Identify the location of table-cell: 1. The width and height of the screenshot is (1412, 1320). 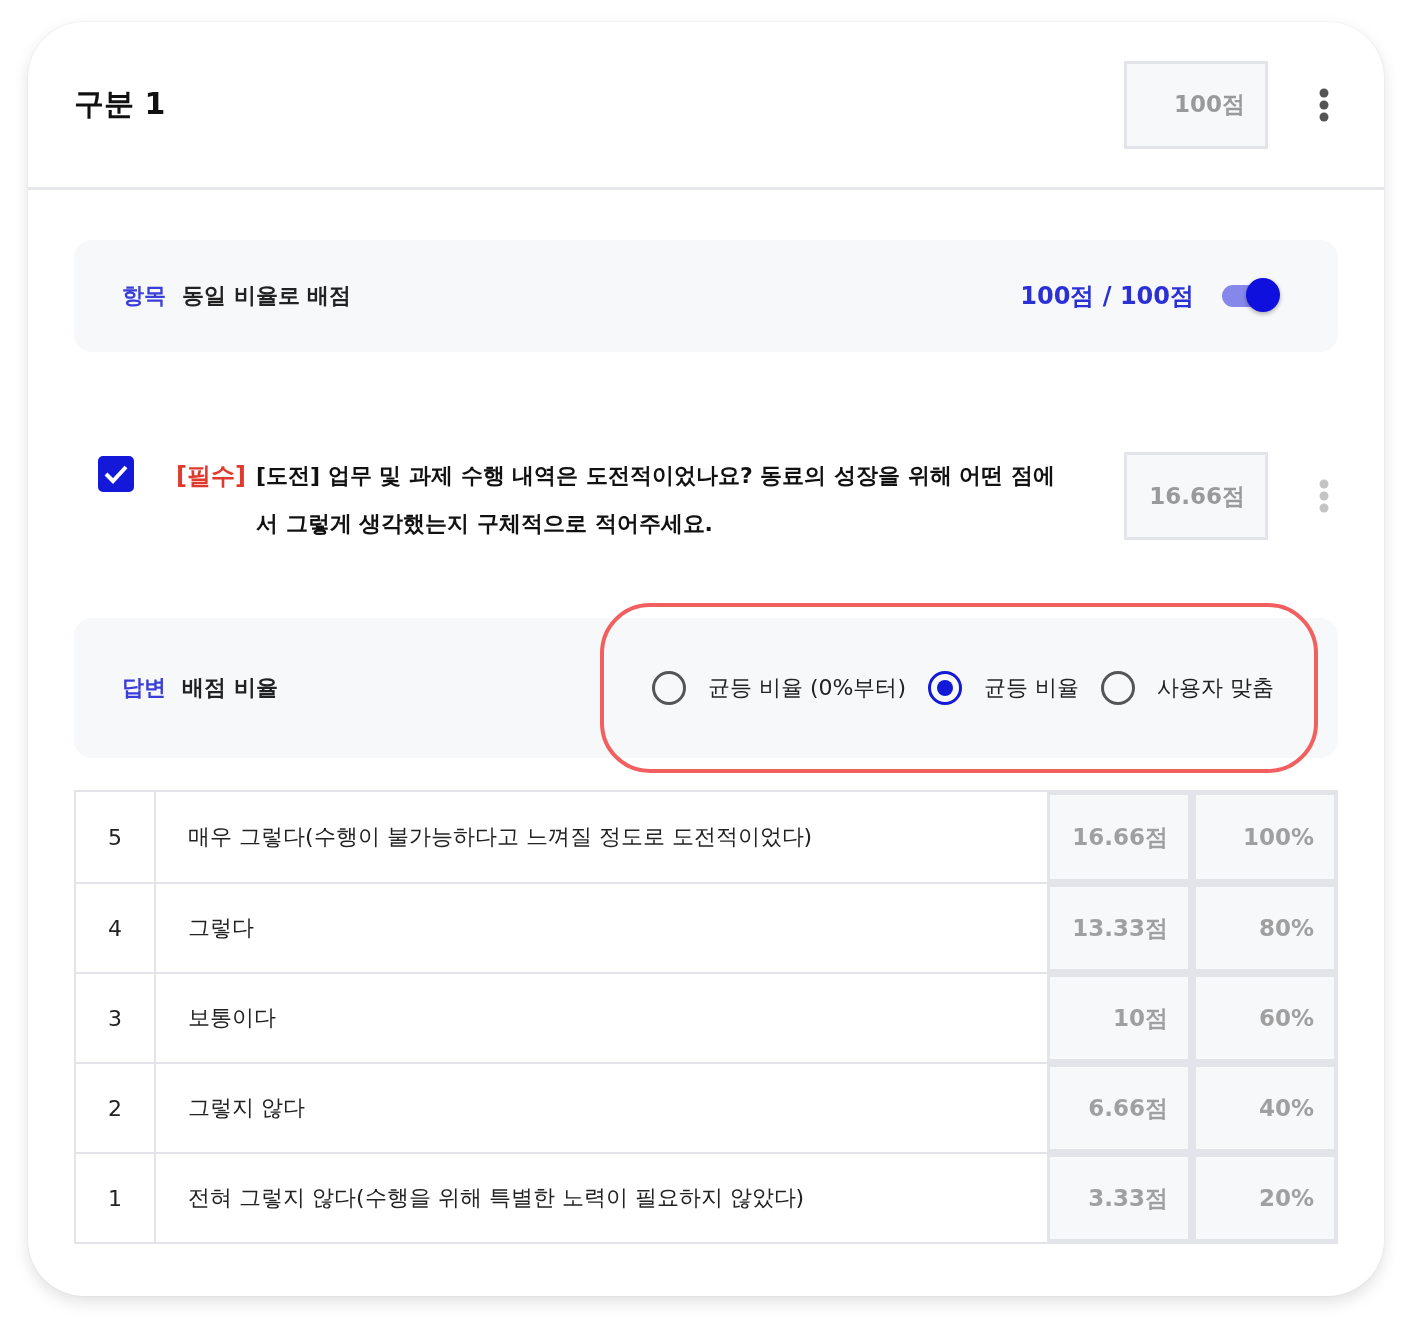
(116, 1198).